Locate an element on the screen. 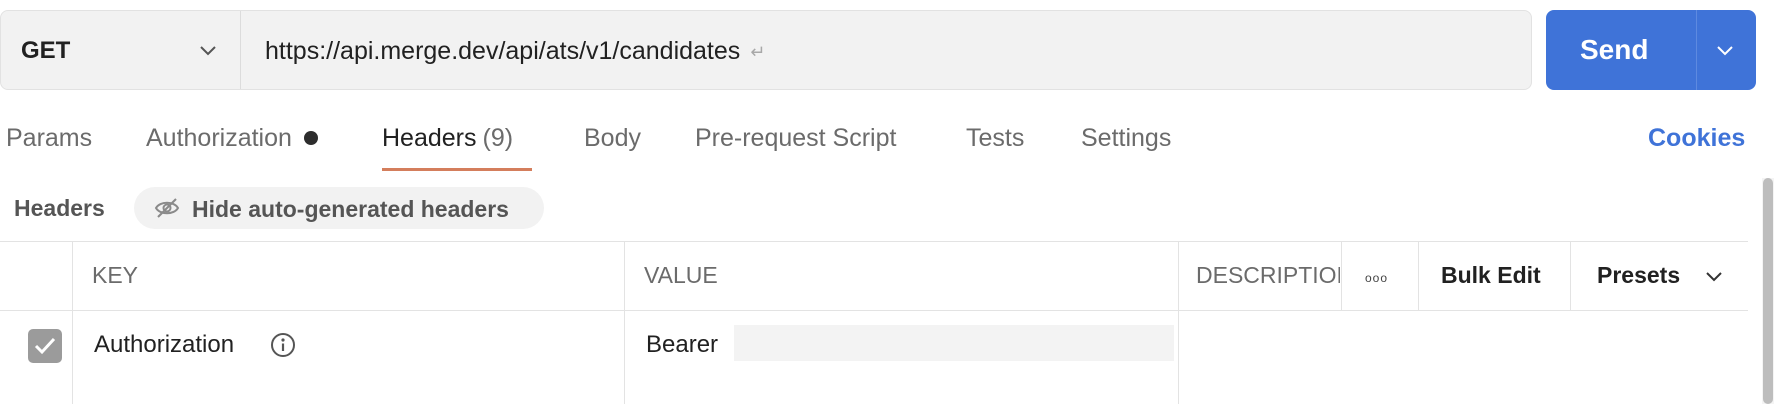 The height and width of the screenshot is (404, 1778). active-tab-underline is located at coordinates (457, 169).